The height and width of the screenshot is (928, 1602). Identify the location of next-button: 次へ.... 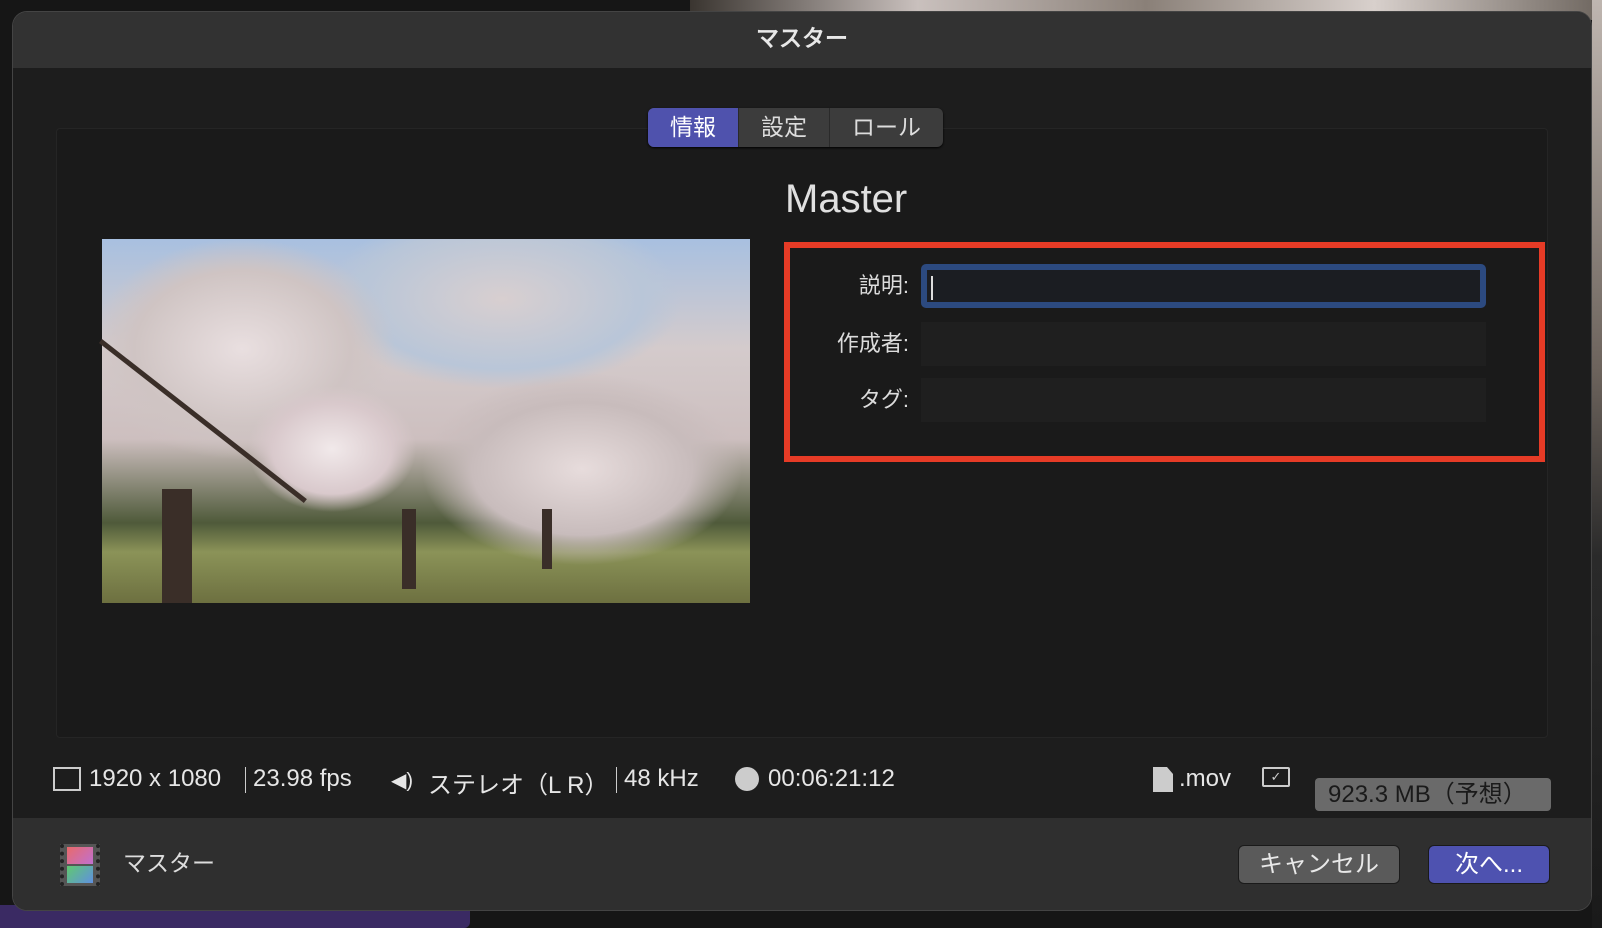
(1489, 864).